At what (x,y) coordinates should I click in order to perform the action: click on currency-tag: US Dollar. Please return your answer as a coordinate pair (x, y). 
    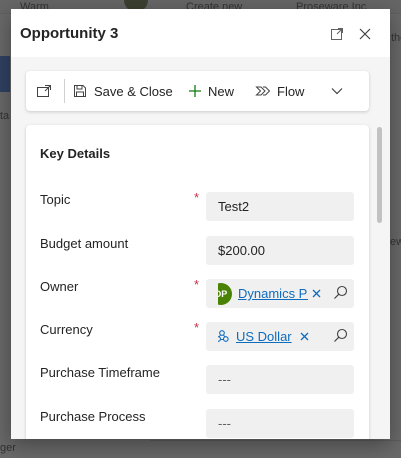
    Looking at the image, I should click on (263, 336).